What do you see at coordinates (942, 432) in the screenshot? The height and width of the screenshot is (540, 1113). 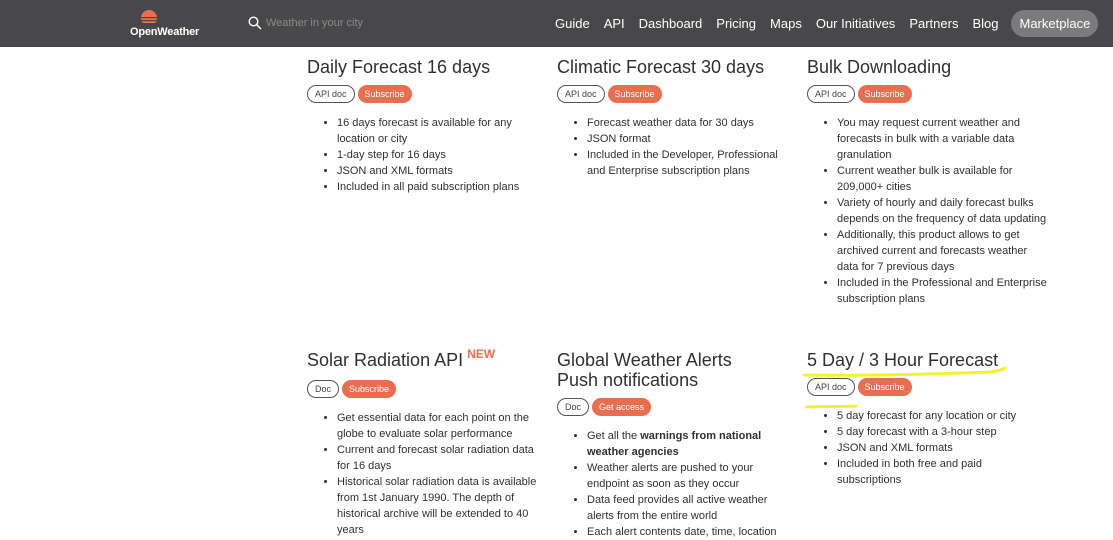 I see `list-item: 5 day forecast with a 3-hour step` at bounding box center [942, 432].